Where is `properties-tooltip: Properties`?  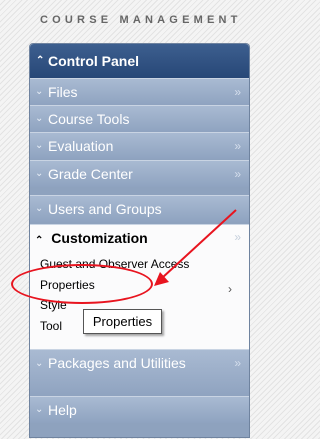 properties-tooltip: Properties is located at coordinates (122, 321).